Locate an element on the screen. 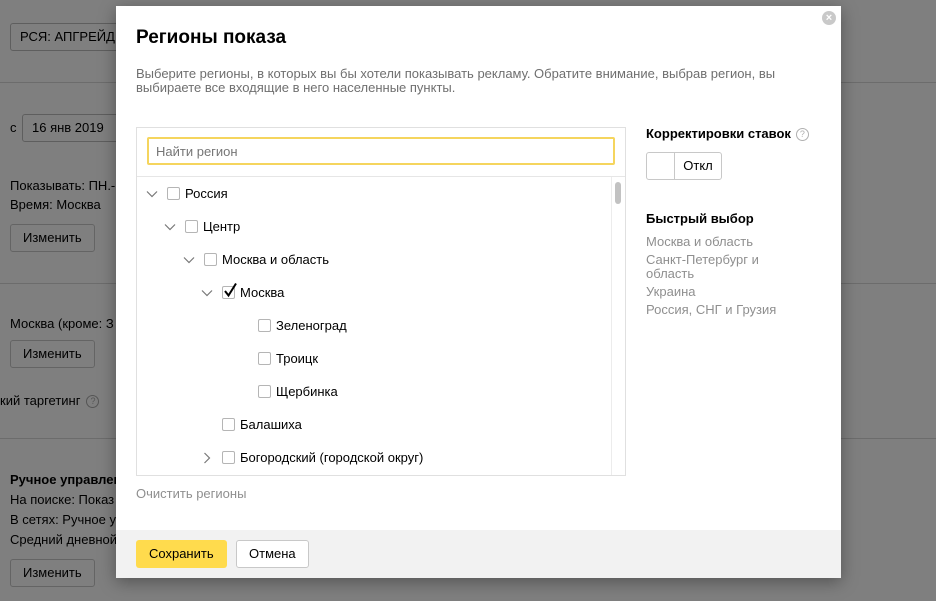  chevron-right-icon is located at coordinates (207, 458).